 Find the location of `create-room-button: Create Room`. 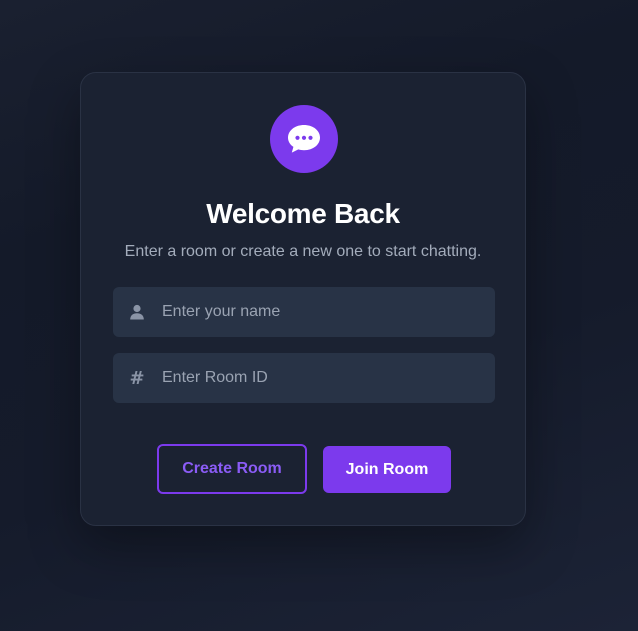

create-room-button: Create Room is located at coordinates (232, 469).